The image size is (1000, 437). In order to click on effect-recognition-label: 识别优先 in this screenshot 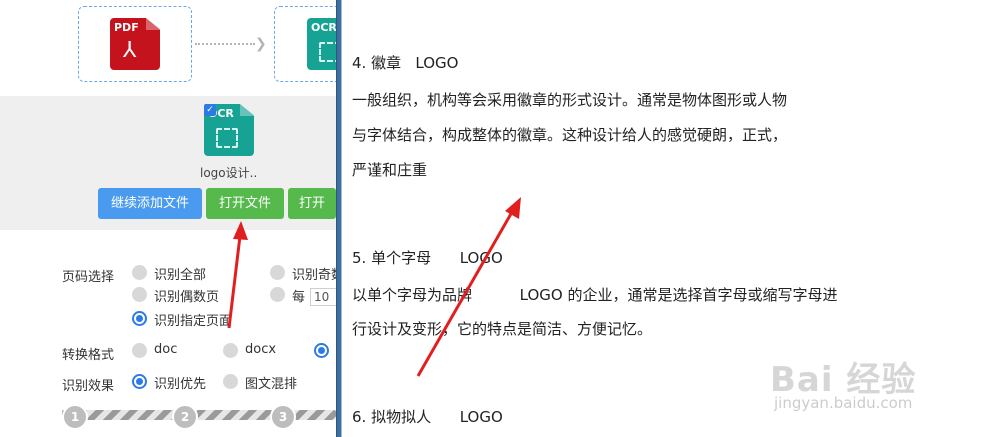, I will do `click(180, 384)`.